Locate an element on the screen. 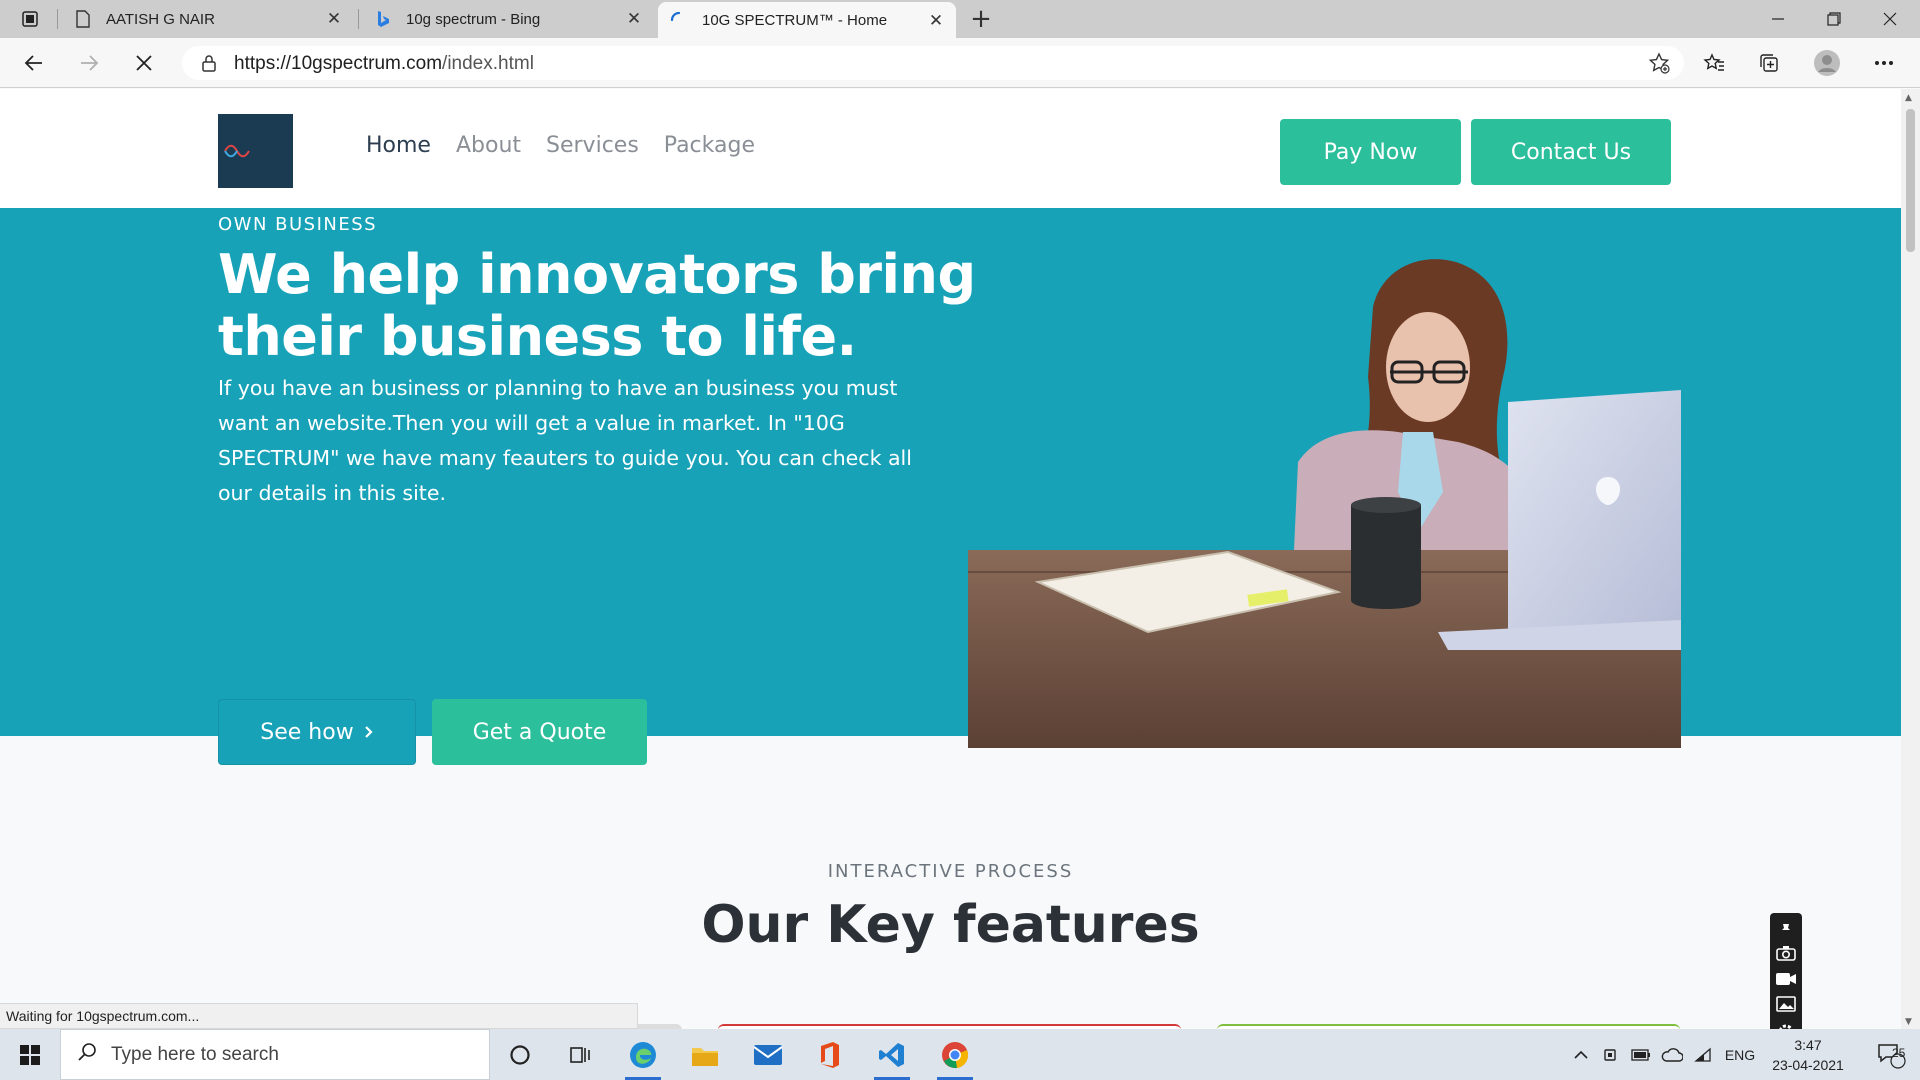 This screenshot has width=1920, height=1080. main-nav: Home About Services Package is located at coordinates (560, 145).